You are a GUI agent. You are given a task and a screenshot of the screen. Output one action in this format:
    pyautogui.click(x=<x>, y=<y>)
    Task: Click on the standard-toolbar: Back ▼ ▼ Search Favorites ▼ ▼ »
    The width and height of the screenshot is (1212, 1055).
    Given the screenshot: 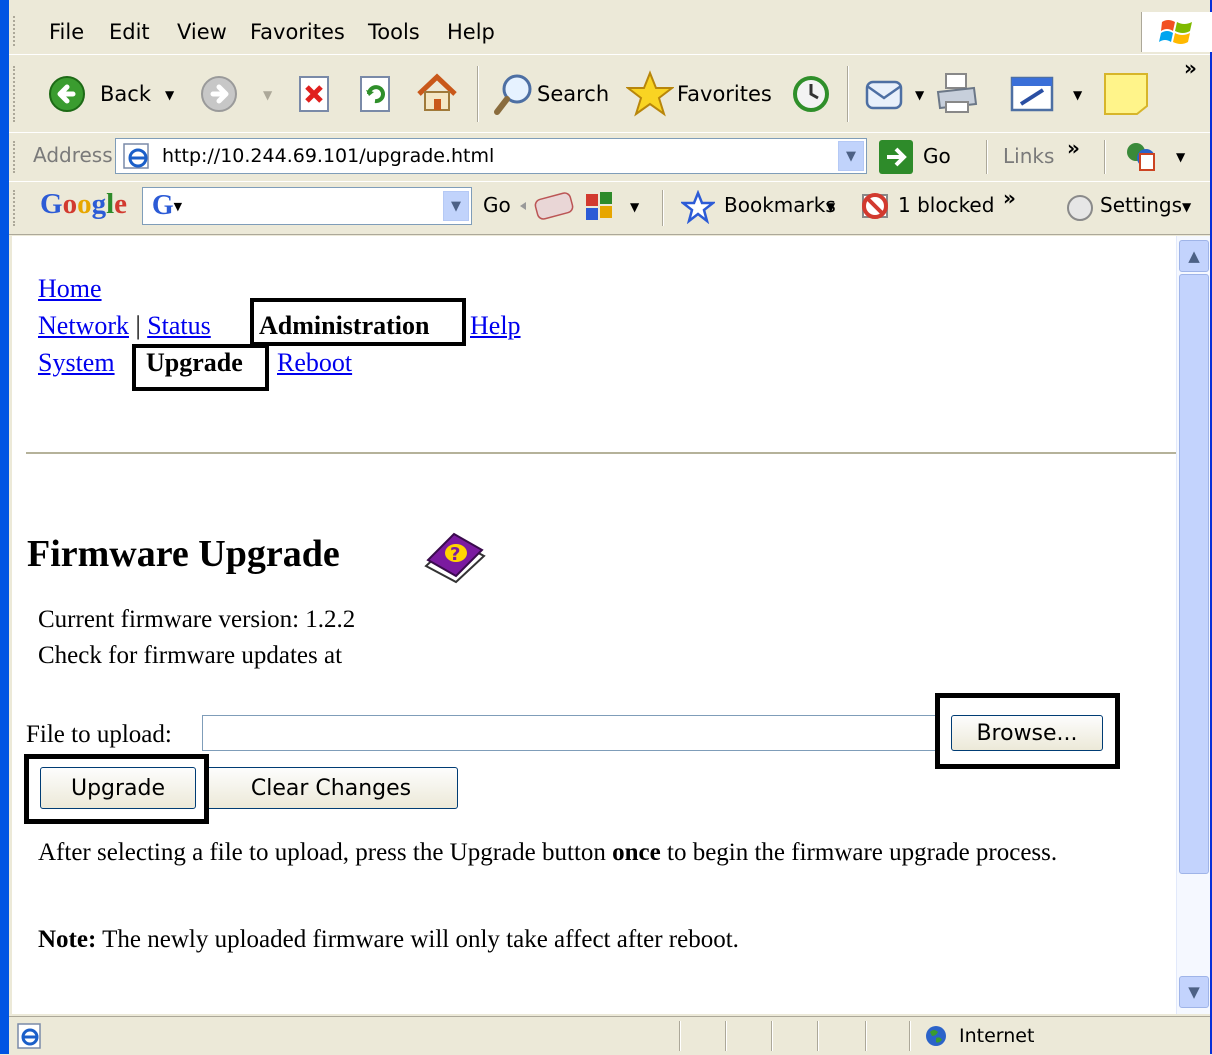 What is the action you would take?
    pyautogui.click(x=609, y=94)
    